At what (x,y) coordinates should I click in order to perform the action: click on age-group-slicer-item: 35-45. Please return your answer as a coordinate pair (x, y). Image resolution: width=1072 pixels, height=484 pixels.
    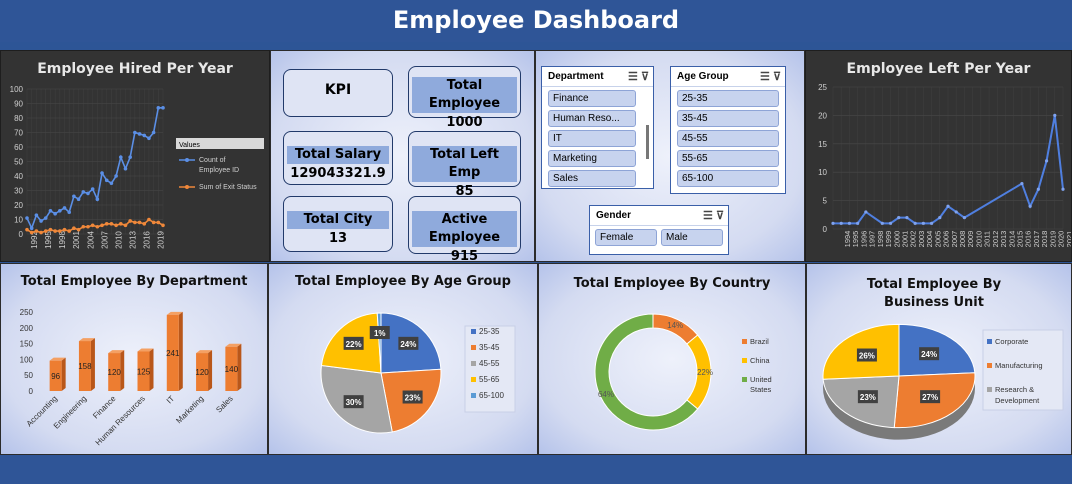
    Looking at the image, I should click on (728, 118).